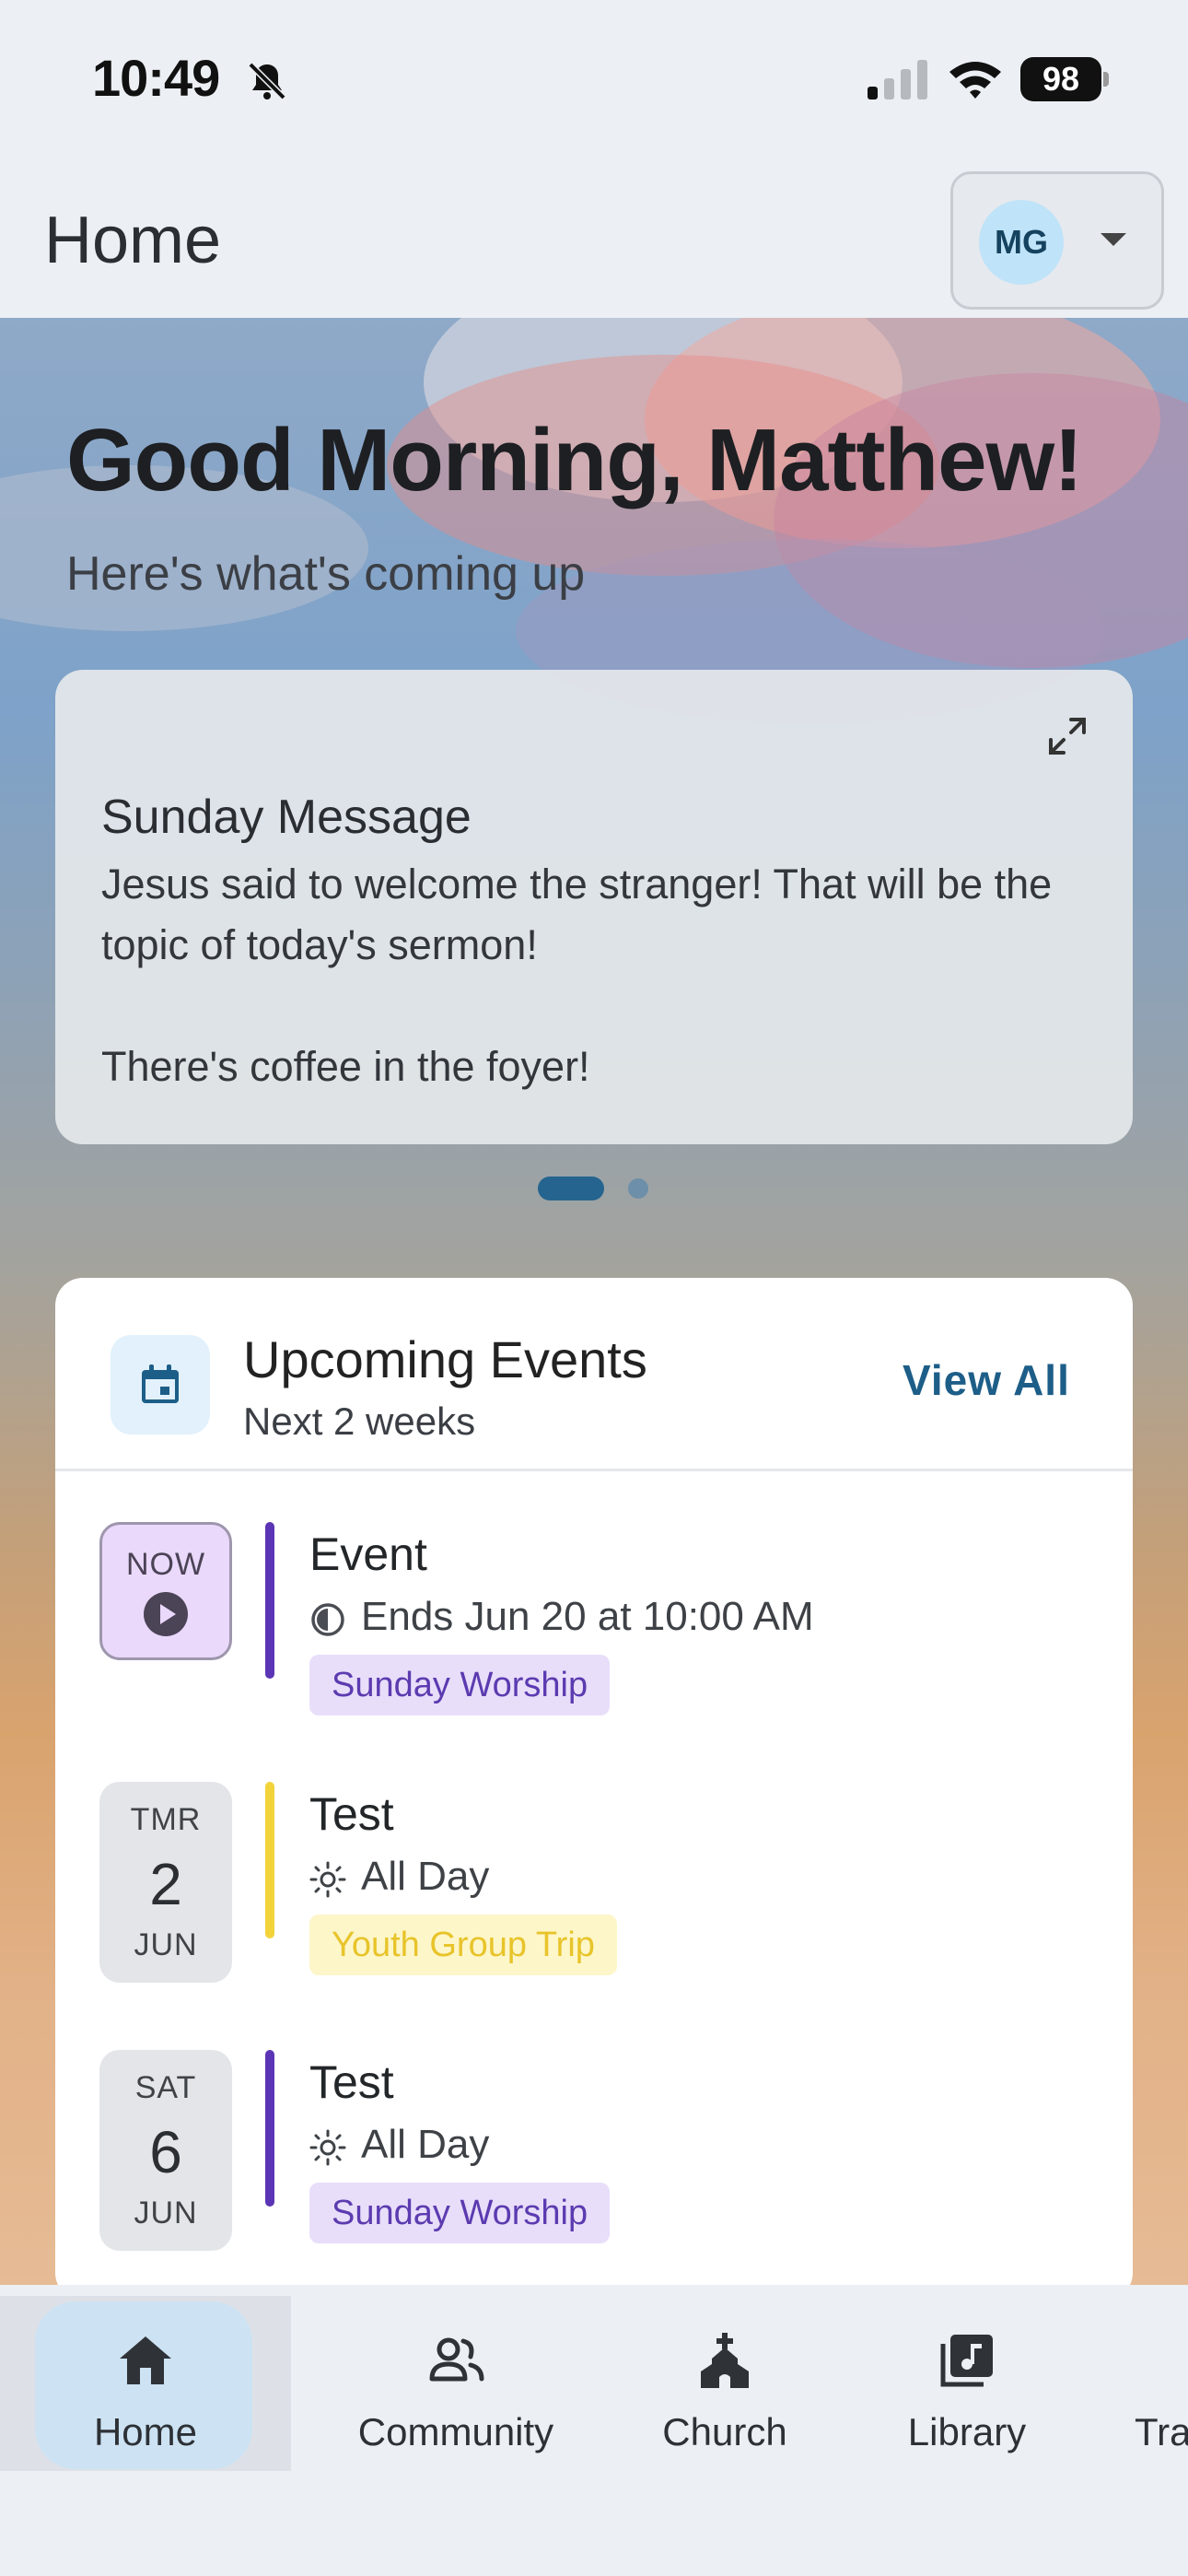 The width and height of the screenshot is (1188, 2576). I want to click on chevron-down-icon, so click(1113, 239).